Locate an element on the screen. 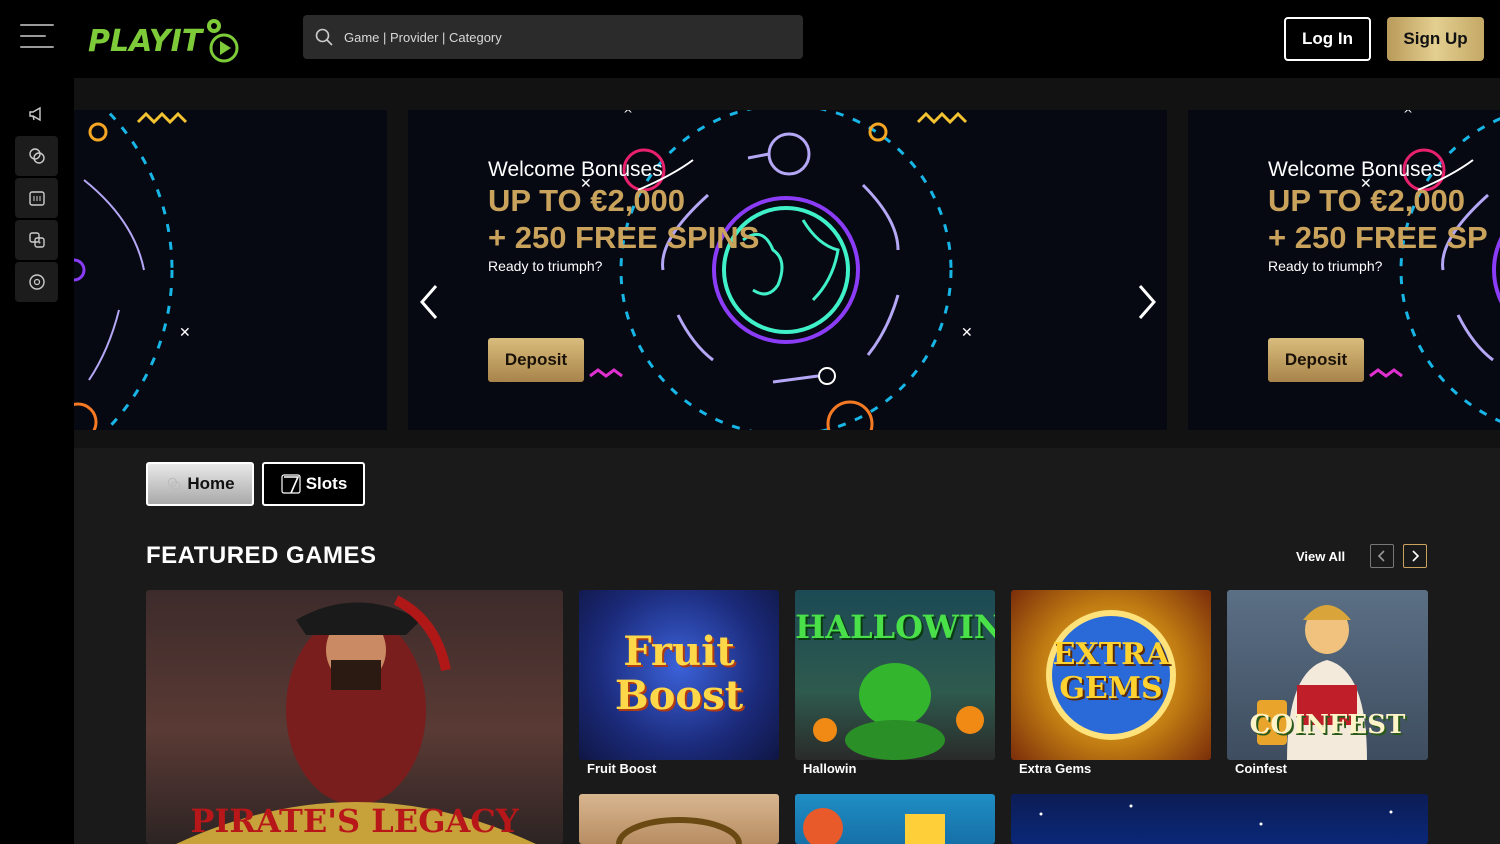  settings-wheel-icon is located at coordinates (36, 282).